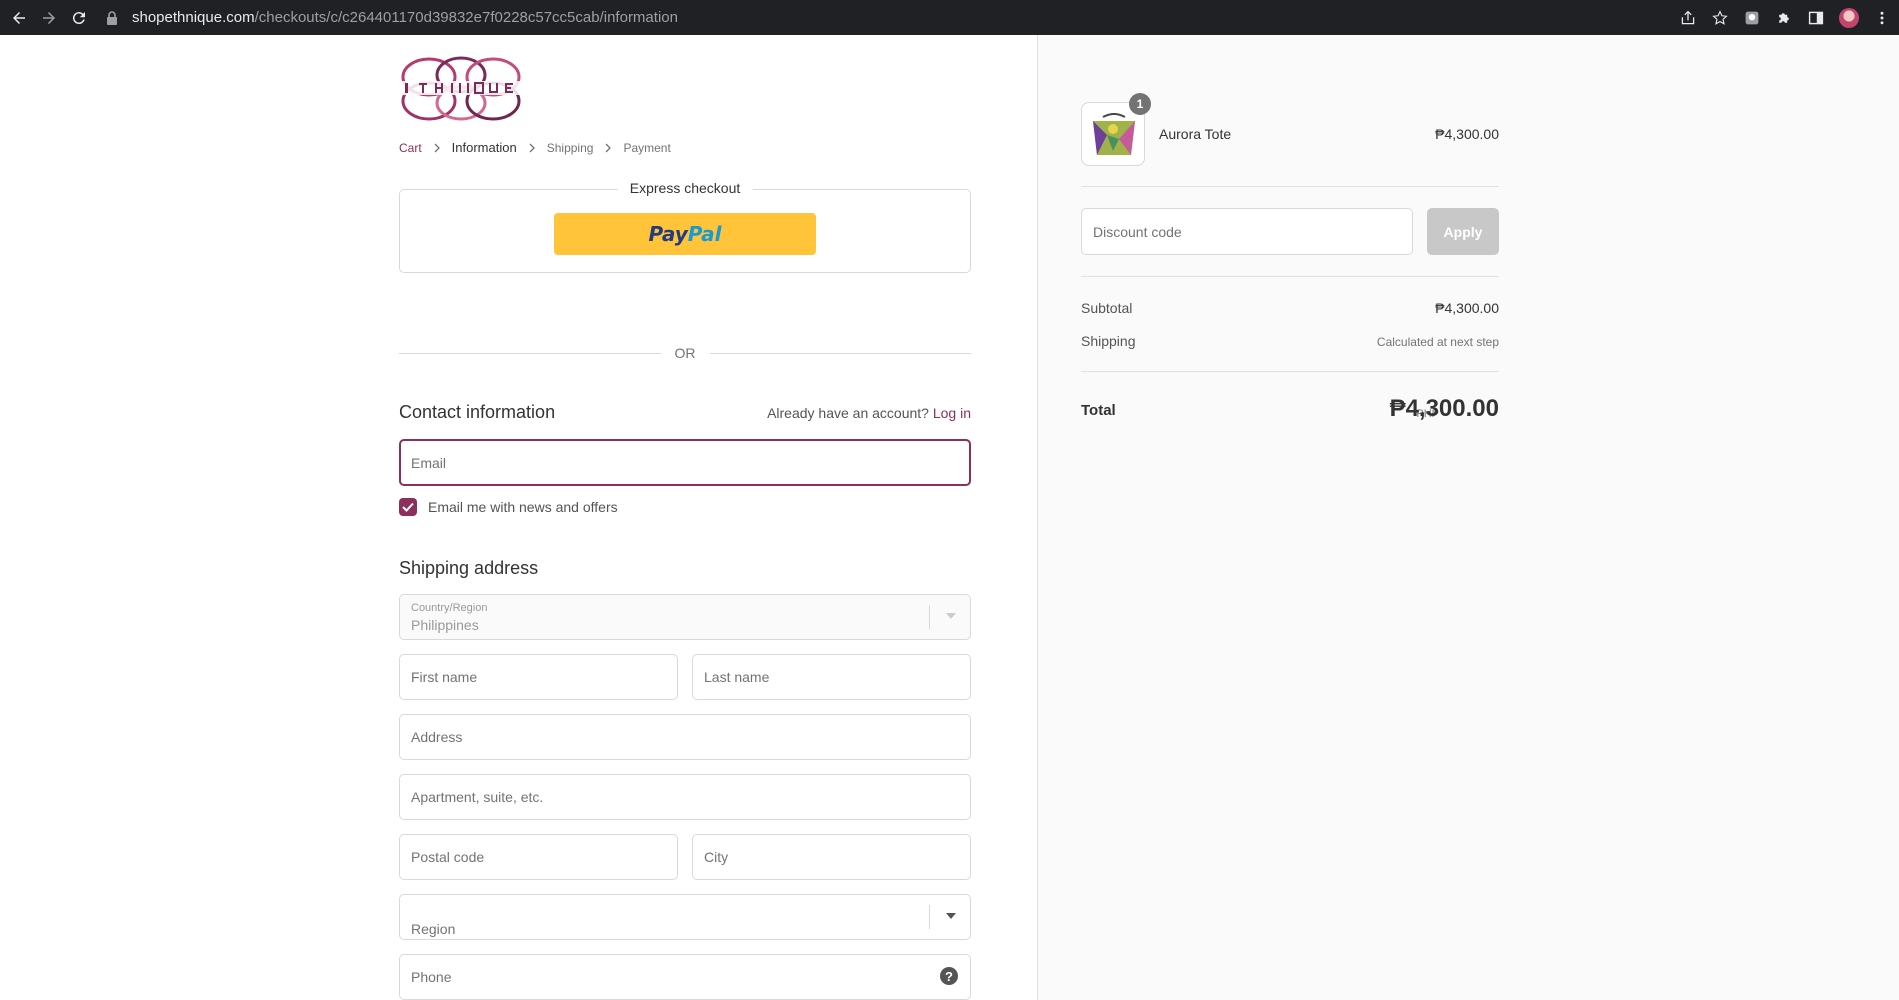  What do you see at coordinates (848, 413) in the screenshot?
I see `account-prompt-text: Already have an account?` at bounding box center [848, 413].